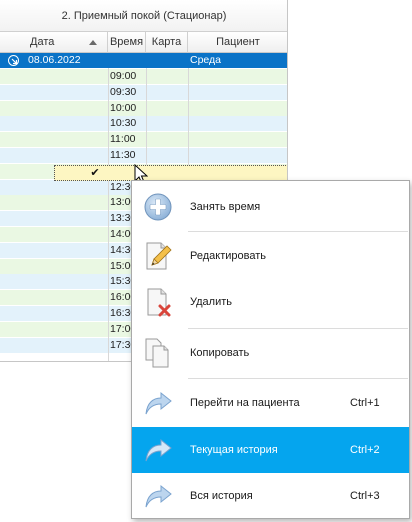 This screenshot has height=522, width=412. Describe the element at coordinates (220, 353) in the screenshot. I see `menu-item-label: Копировать` at that location.